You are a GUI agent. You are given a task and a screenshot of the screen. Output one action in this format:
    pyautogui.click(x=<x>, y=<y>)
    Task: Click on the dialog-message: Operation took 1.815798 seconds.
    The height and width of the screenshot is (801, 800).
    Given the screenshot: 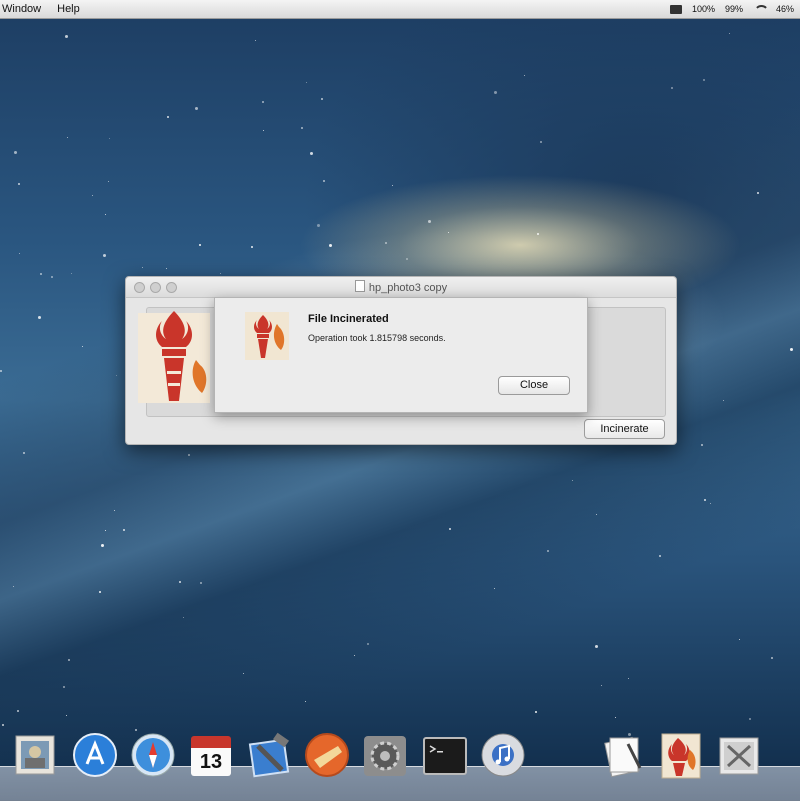 What is the action you would take?
    pyautogui.click(x=377, y=338)
    